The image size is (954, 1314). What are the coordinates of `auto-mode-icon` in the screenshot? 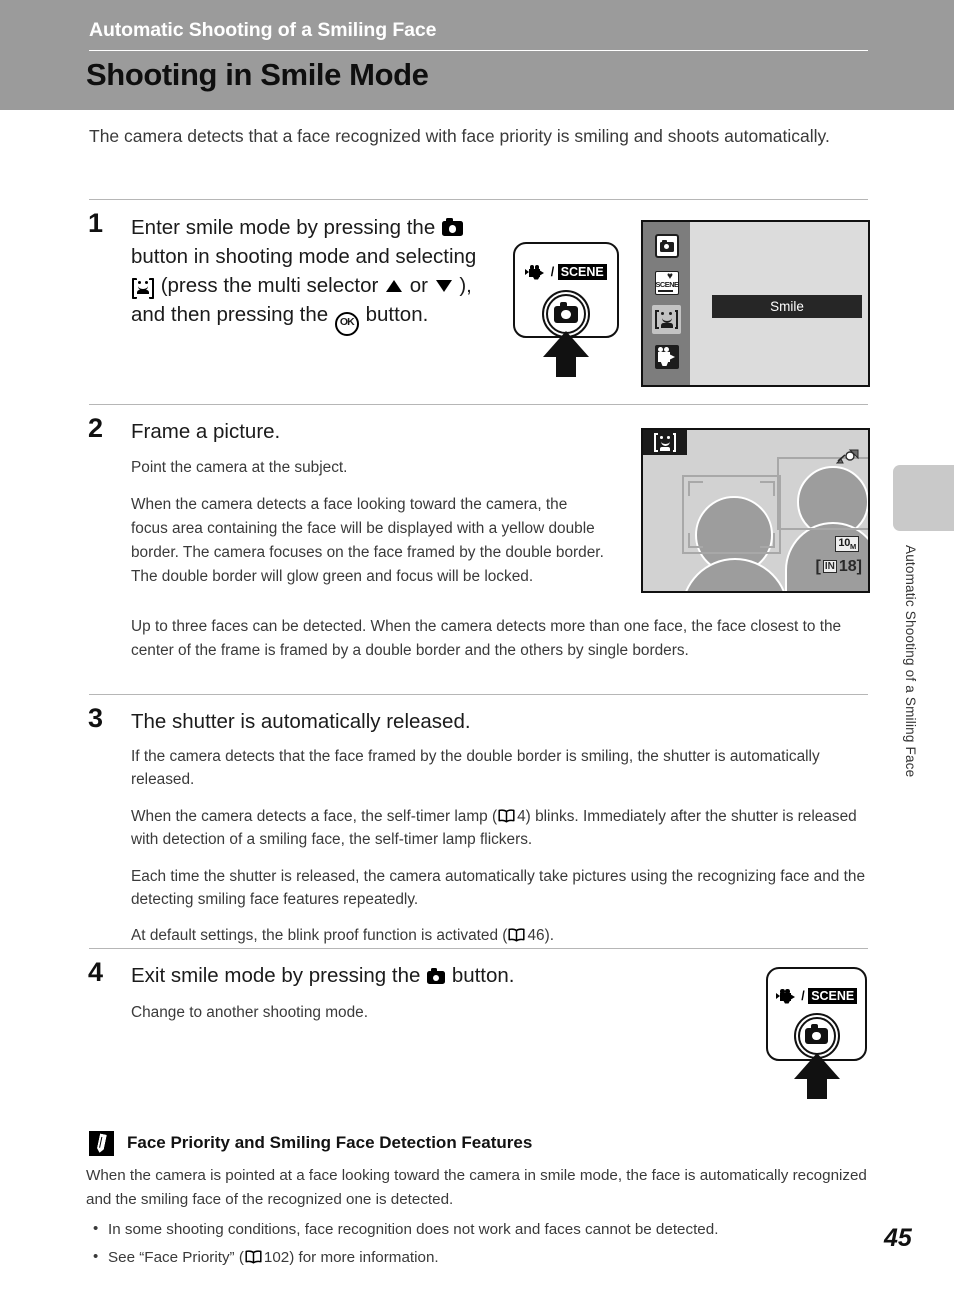 It's located at (666, 245).